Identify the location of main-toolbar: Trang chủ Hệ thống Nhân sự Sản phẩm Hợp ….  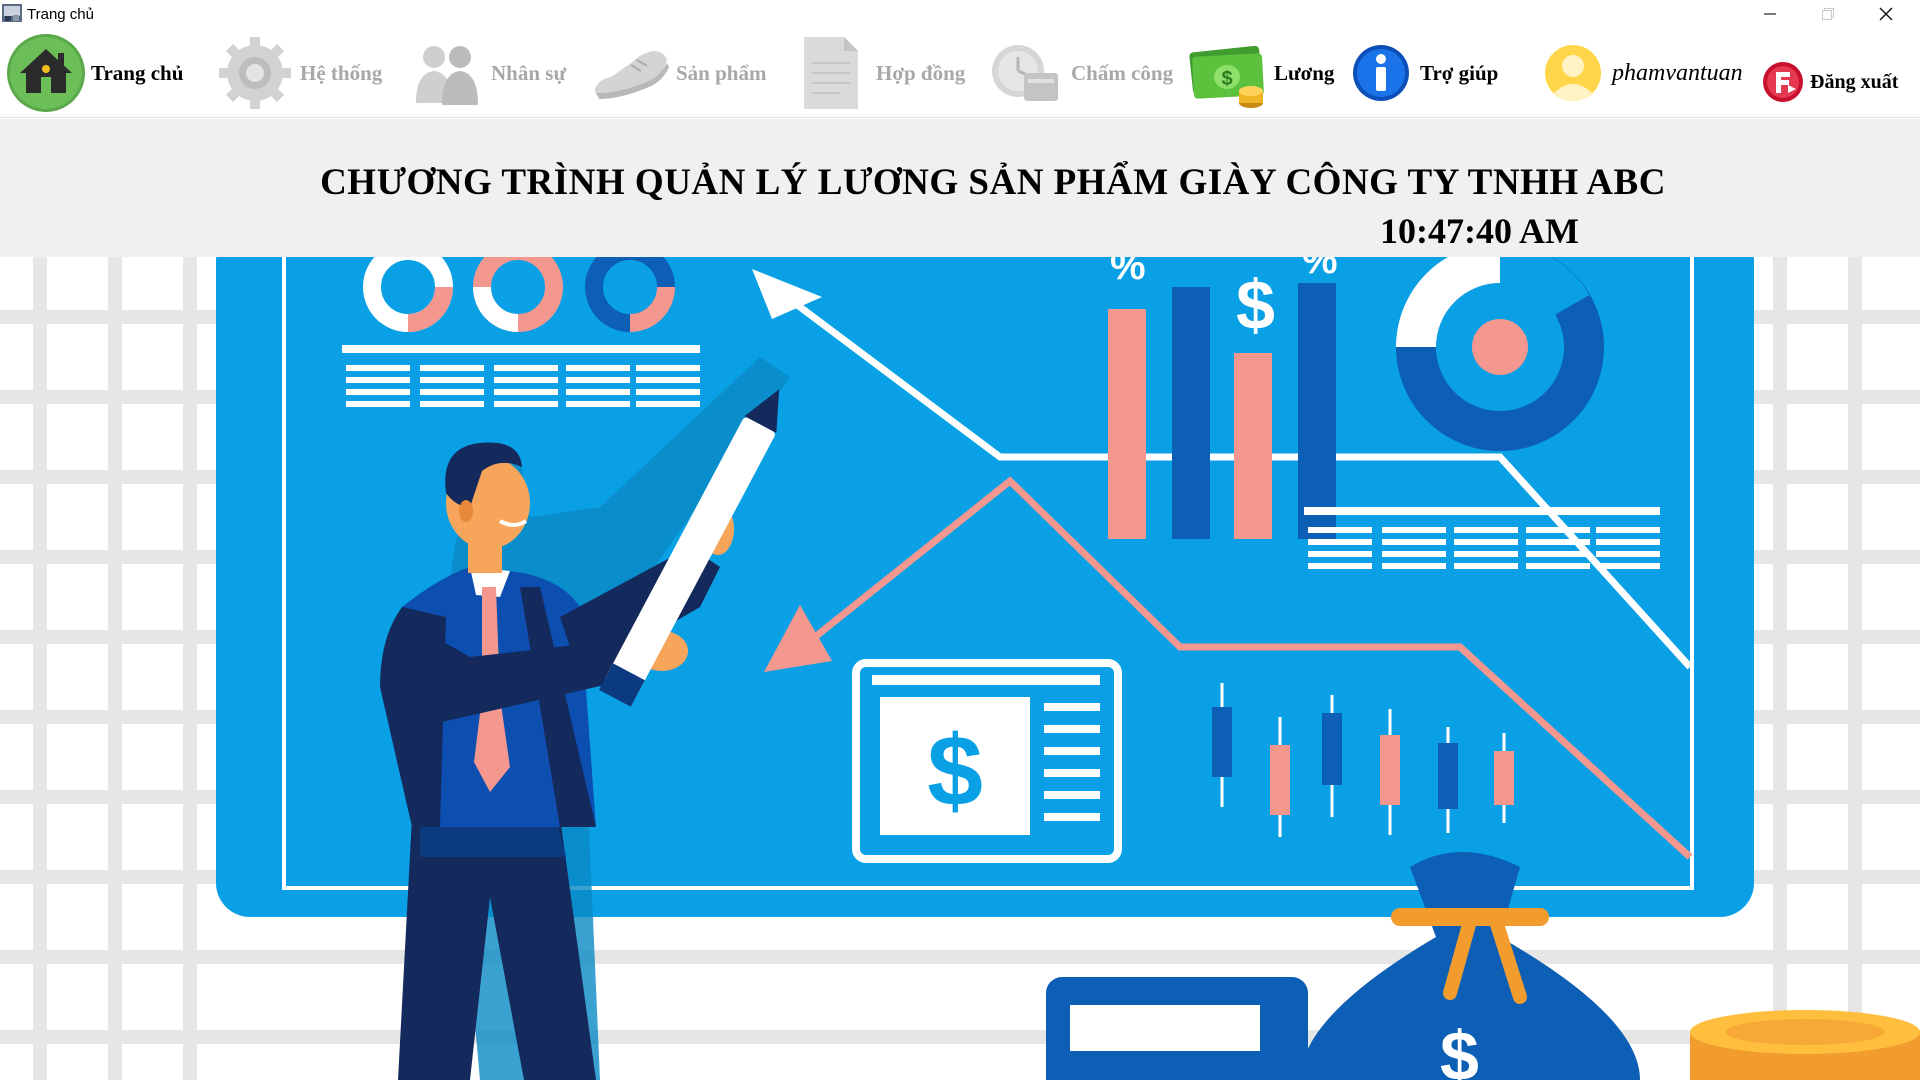
(960, 73).